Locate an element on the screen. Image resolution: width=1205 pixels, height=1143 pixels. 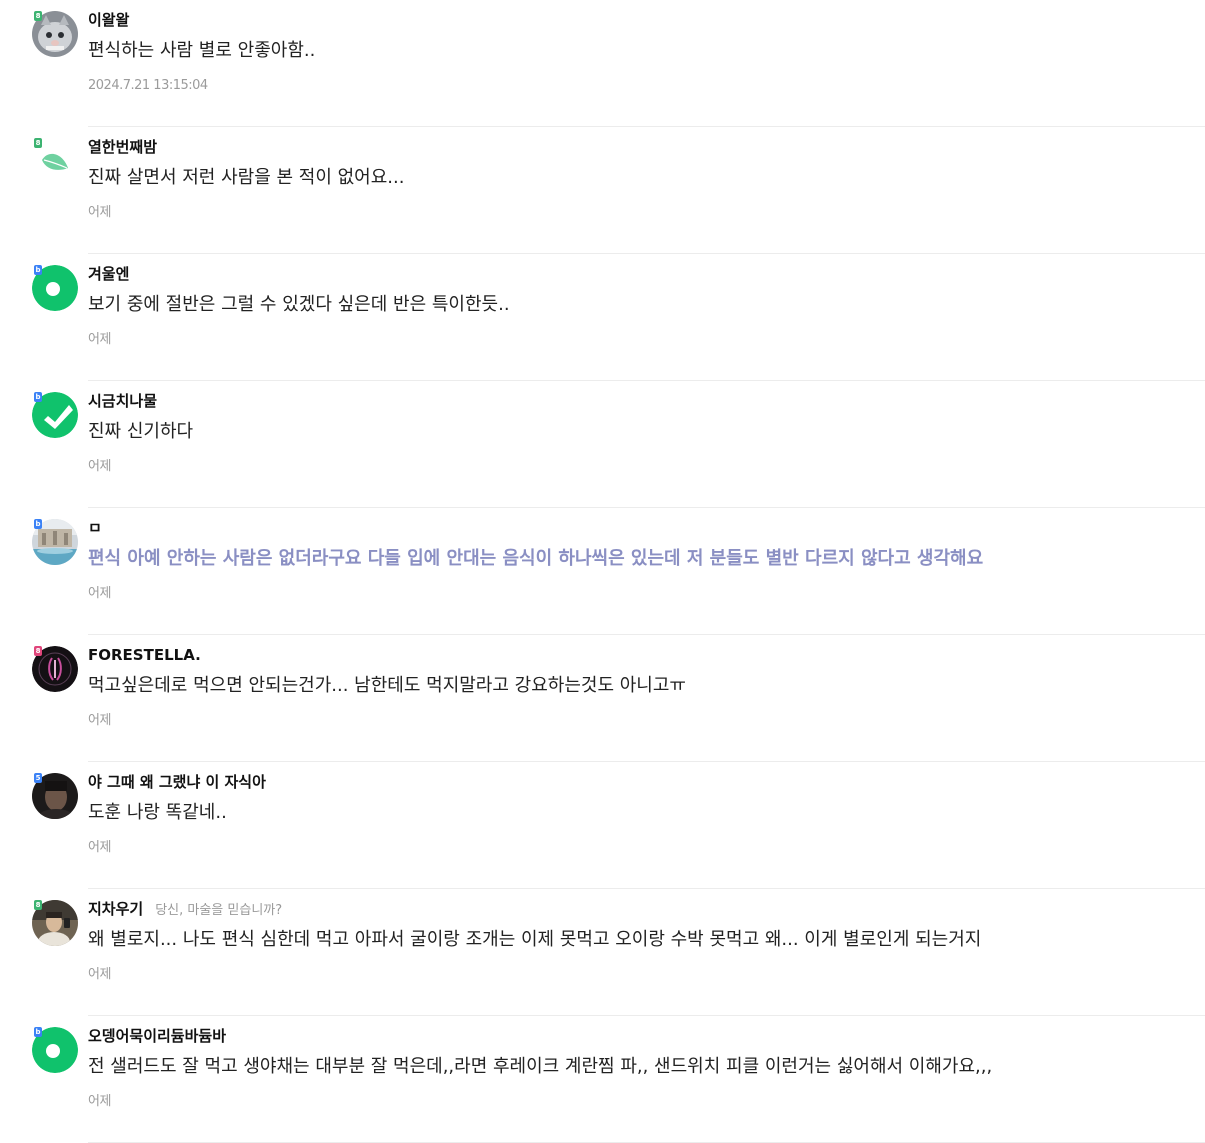
comment-text: 도훈 나랑 똑같네.. is located at coordinates (157, 812).